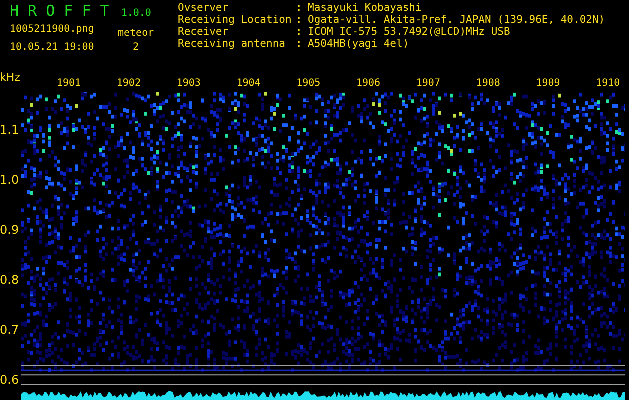 This screenshot has height=400, width=629. What do you see at coordinates (10, 280) in the screenshot?
I see `axis-tick-label: 0.8` at bounding box center [10, 280].